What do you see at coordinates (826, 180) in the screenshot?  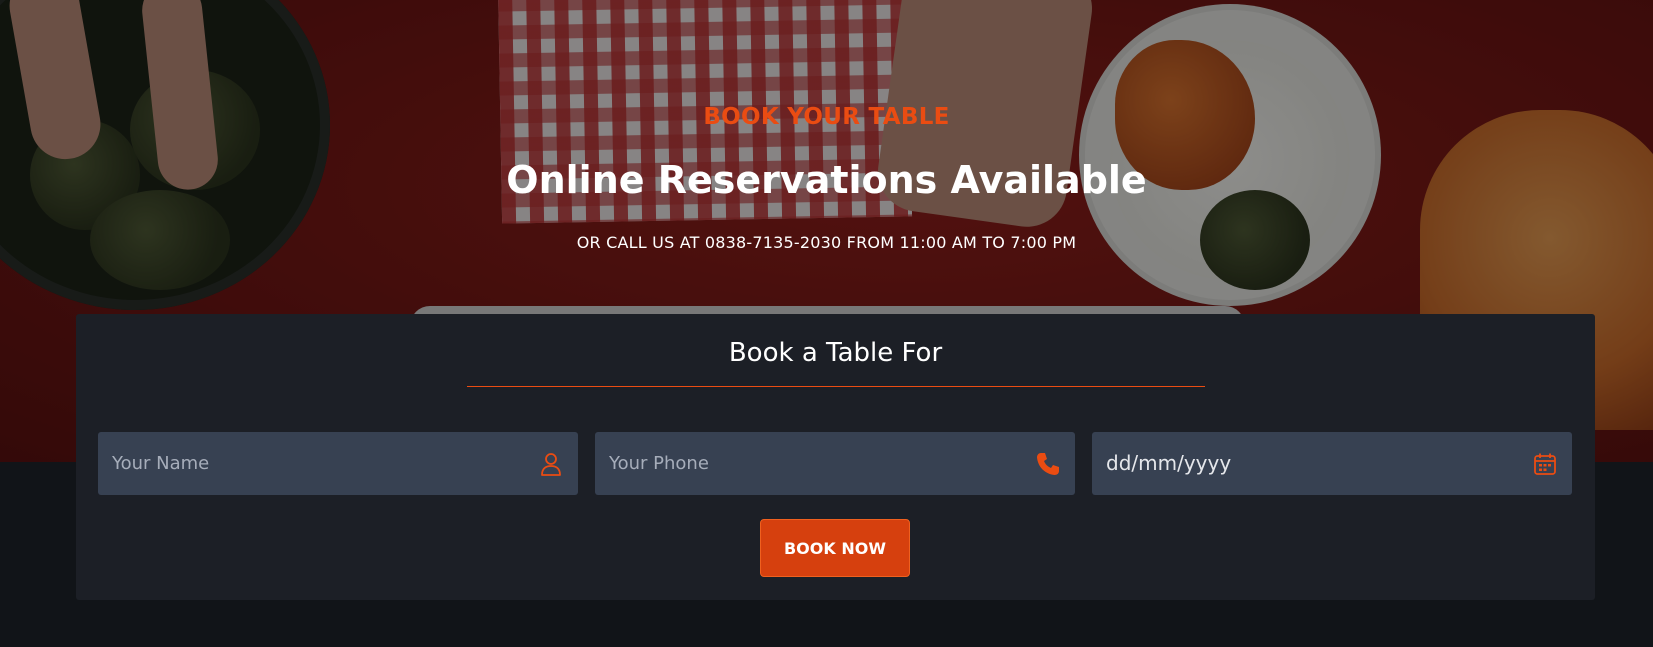 I see `hero-headline: Online Reservations Available` at bounding box center [826, 180].